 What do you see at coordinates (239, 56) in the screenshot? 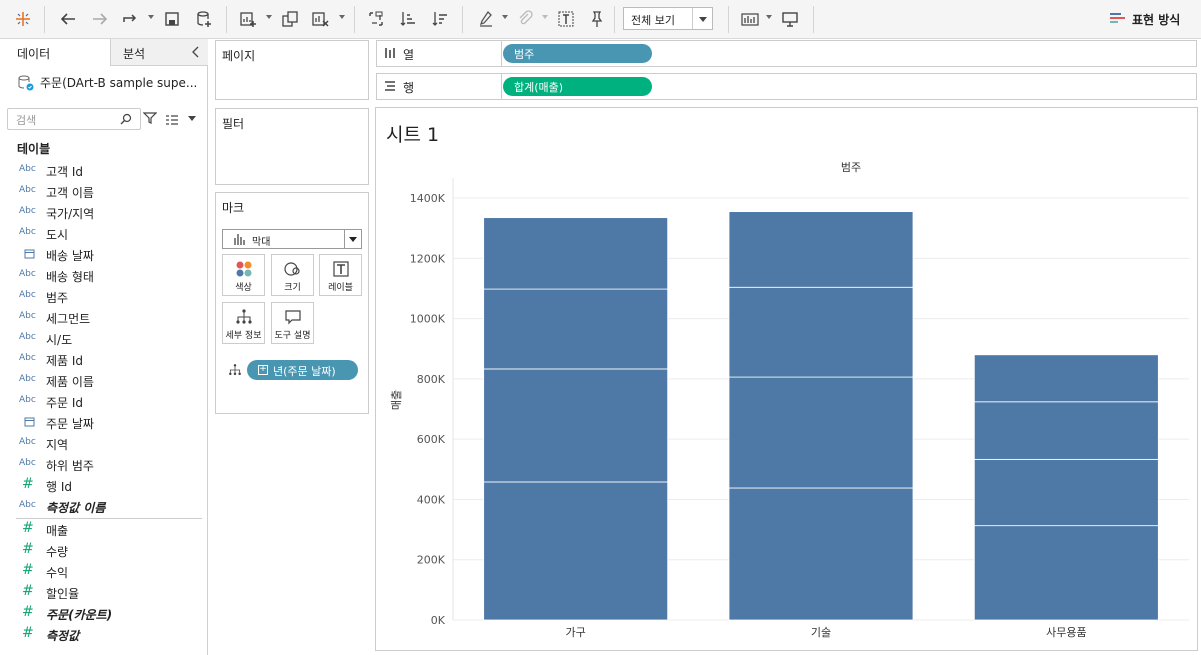
I see `pages-title: 페이지` at bounding box center [239, 56].